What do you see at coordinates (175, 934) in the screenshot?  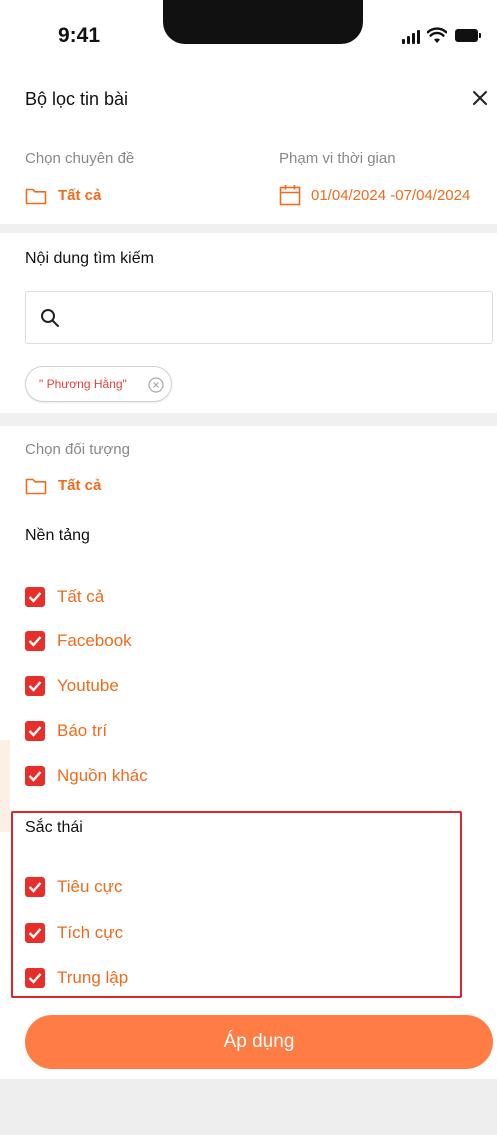 I see `sentiment-option-positive: Tích cực` at bounding box center [175, 934].